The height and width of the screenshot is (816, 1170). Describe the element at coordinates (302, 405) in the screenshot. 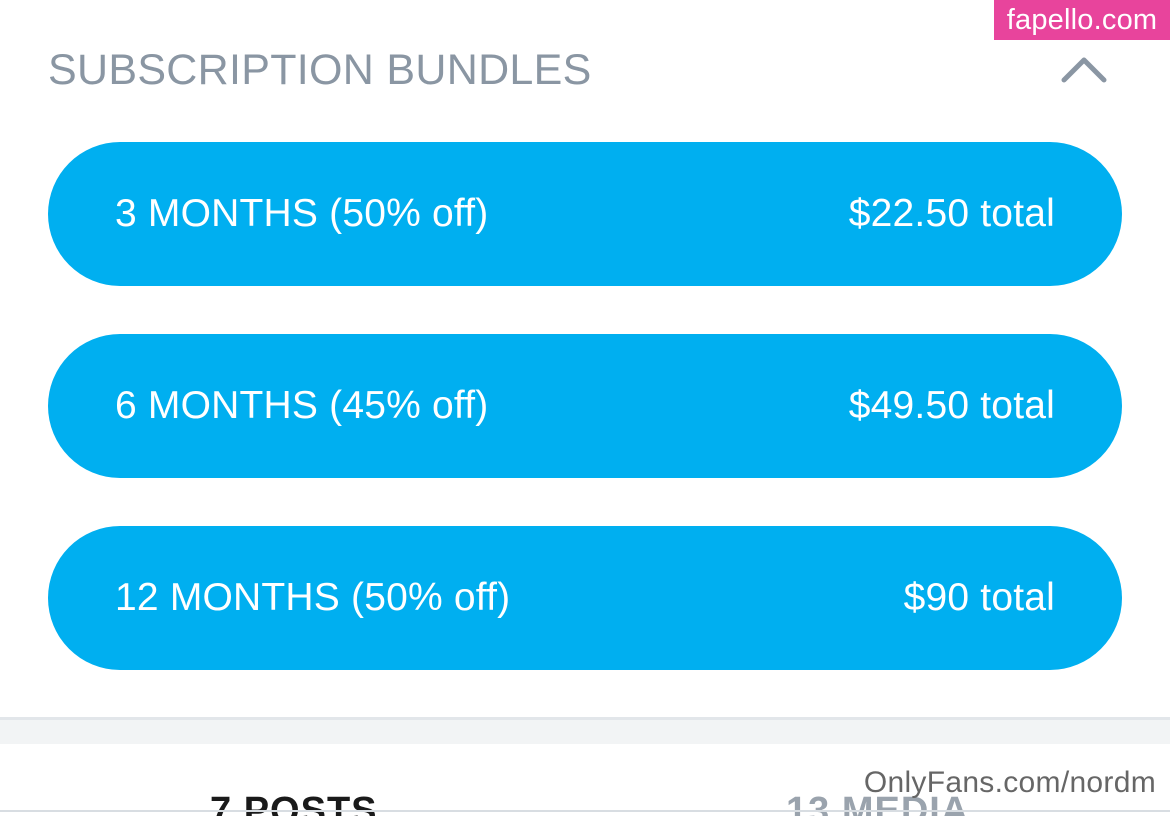

I see `bundle-label: 6 MONTHS (45% off)` at that location.